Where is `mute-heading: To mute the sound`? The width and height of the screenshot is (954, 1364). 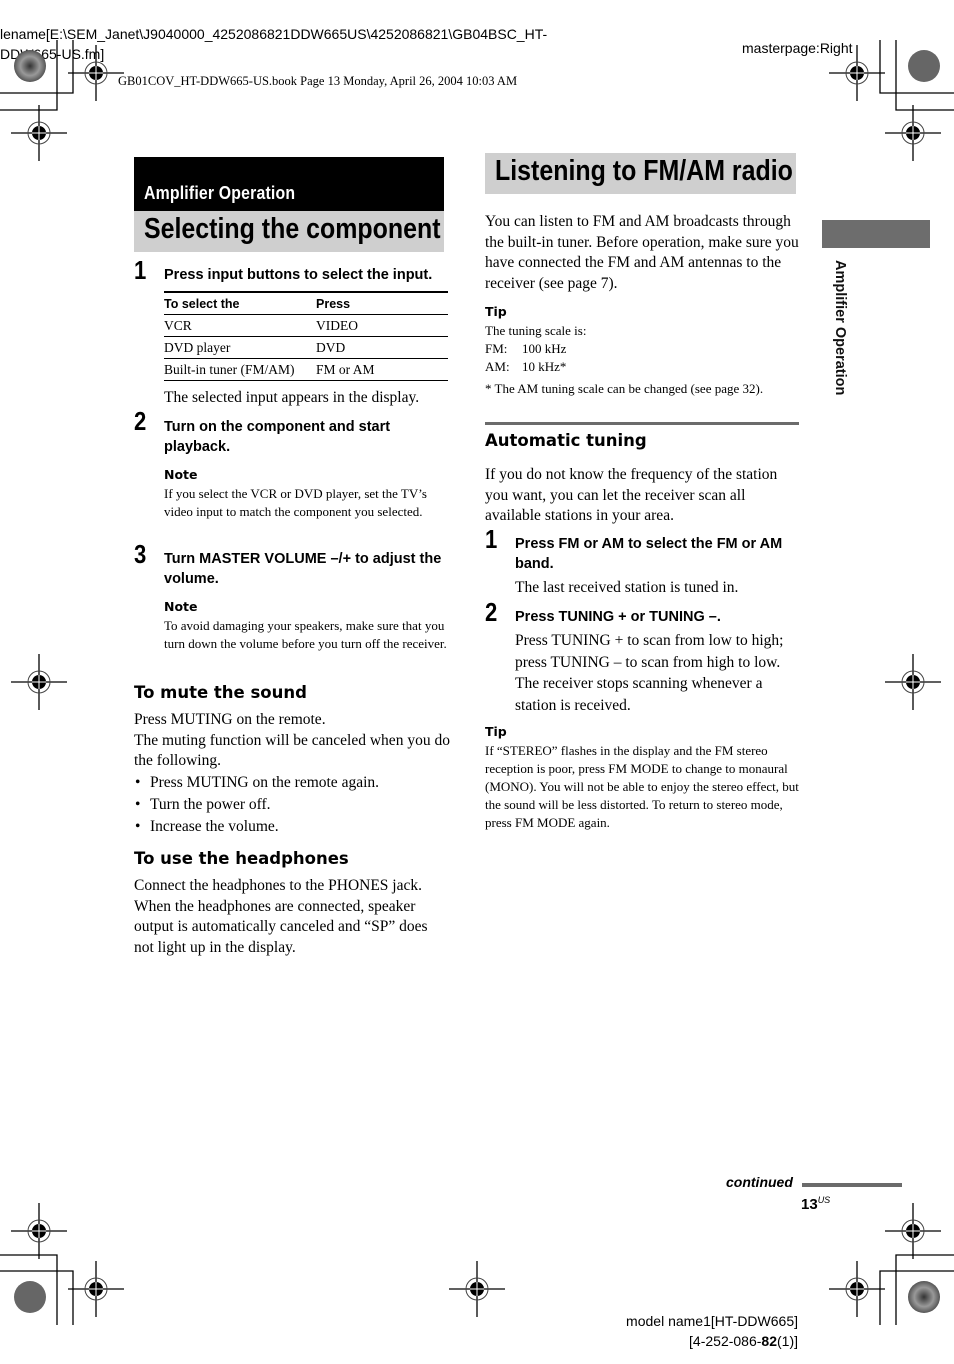
mute-heading: To mute the sound is located at coordinates (220, 692).